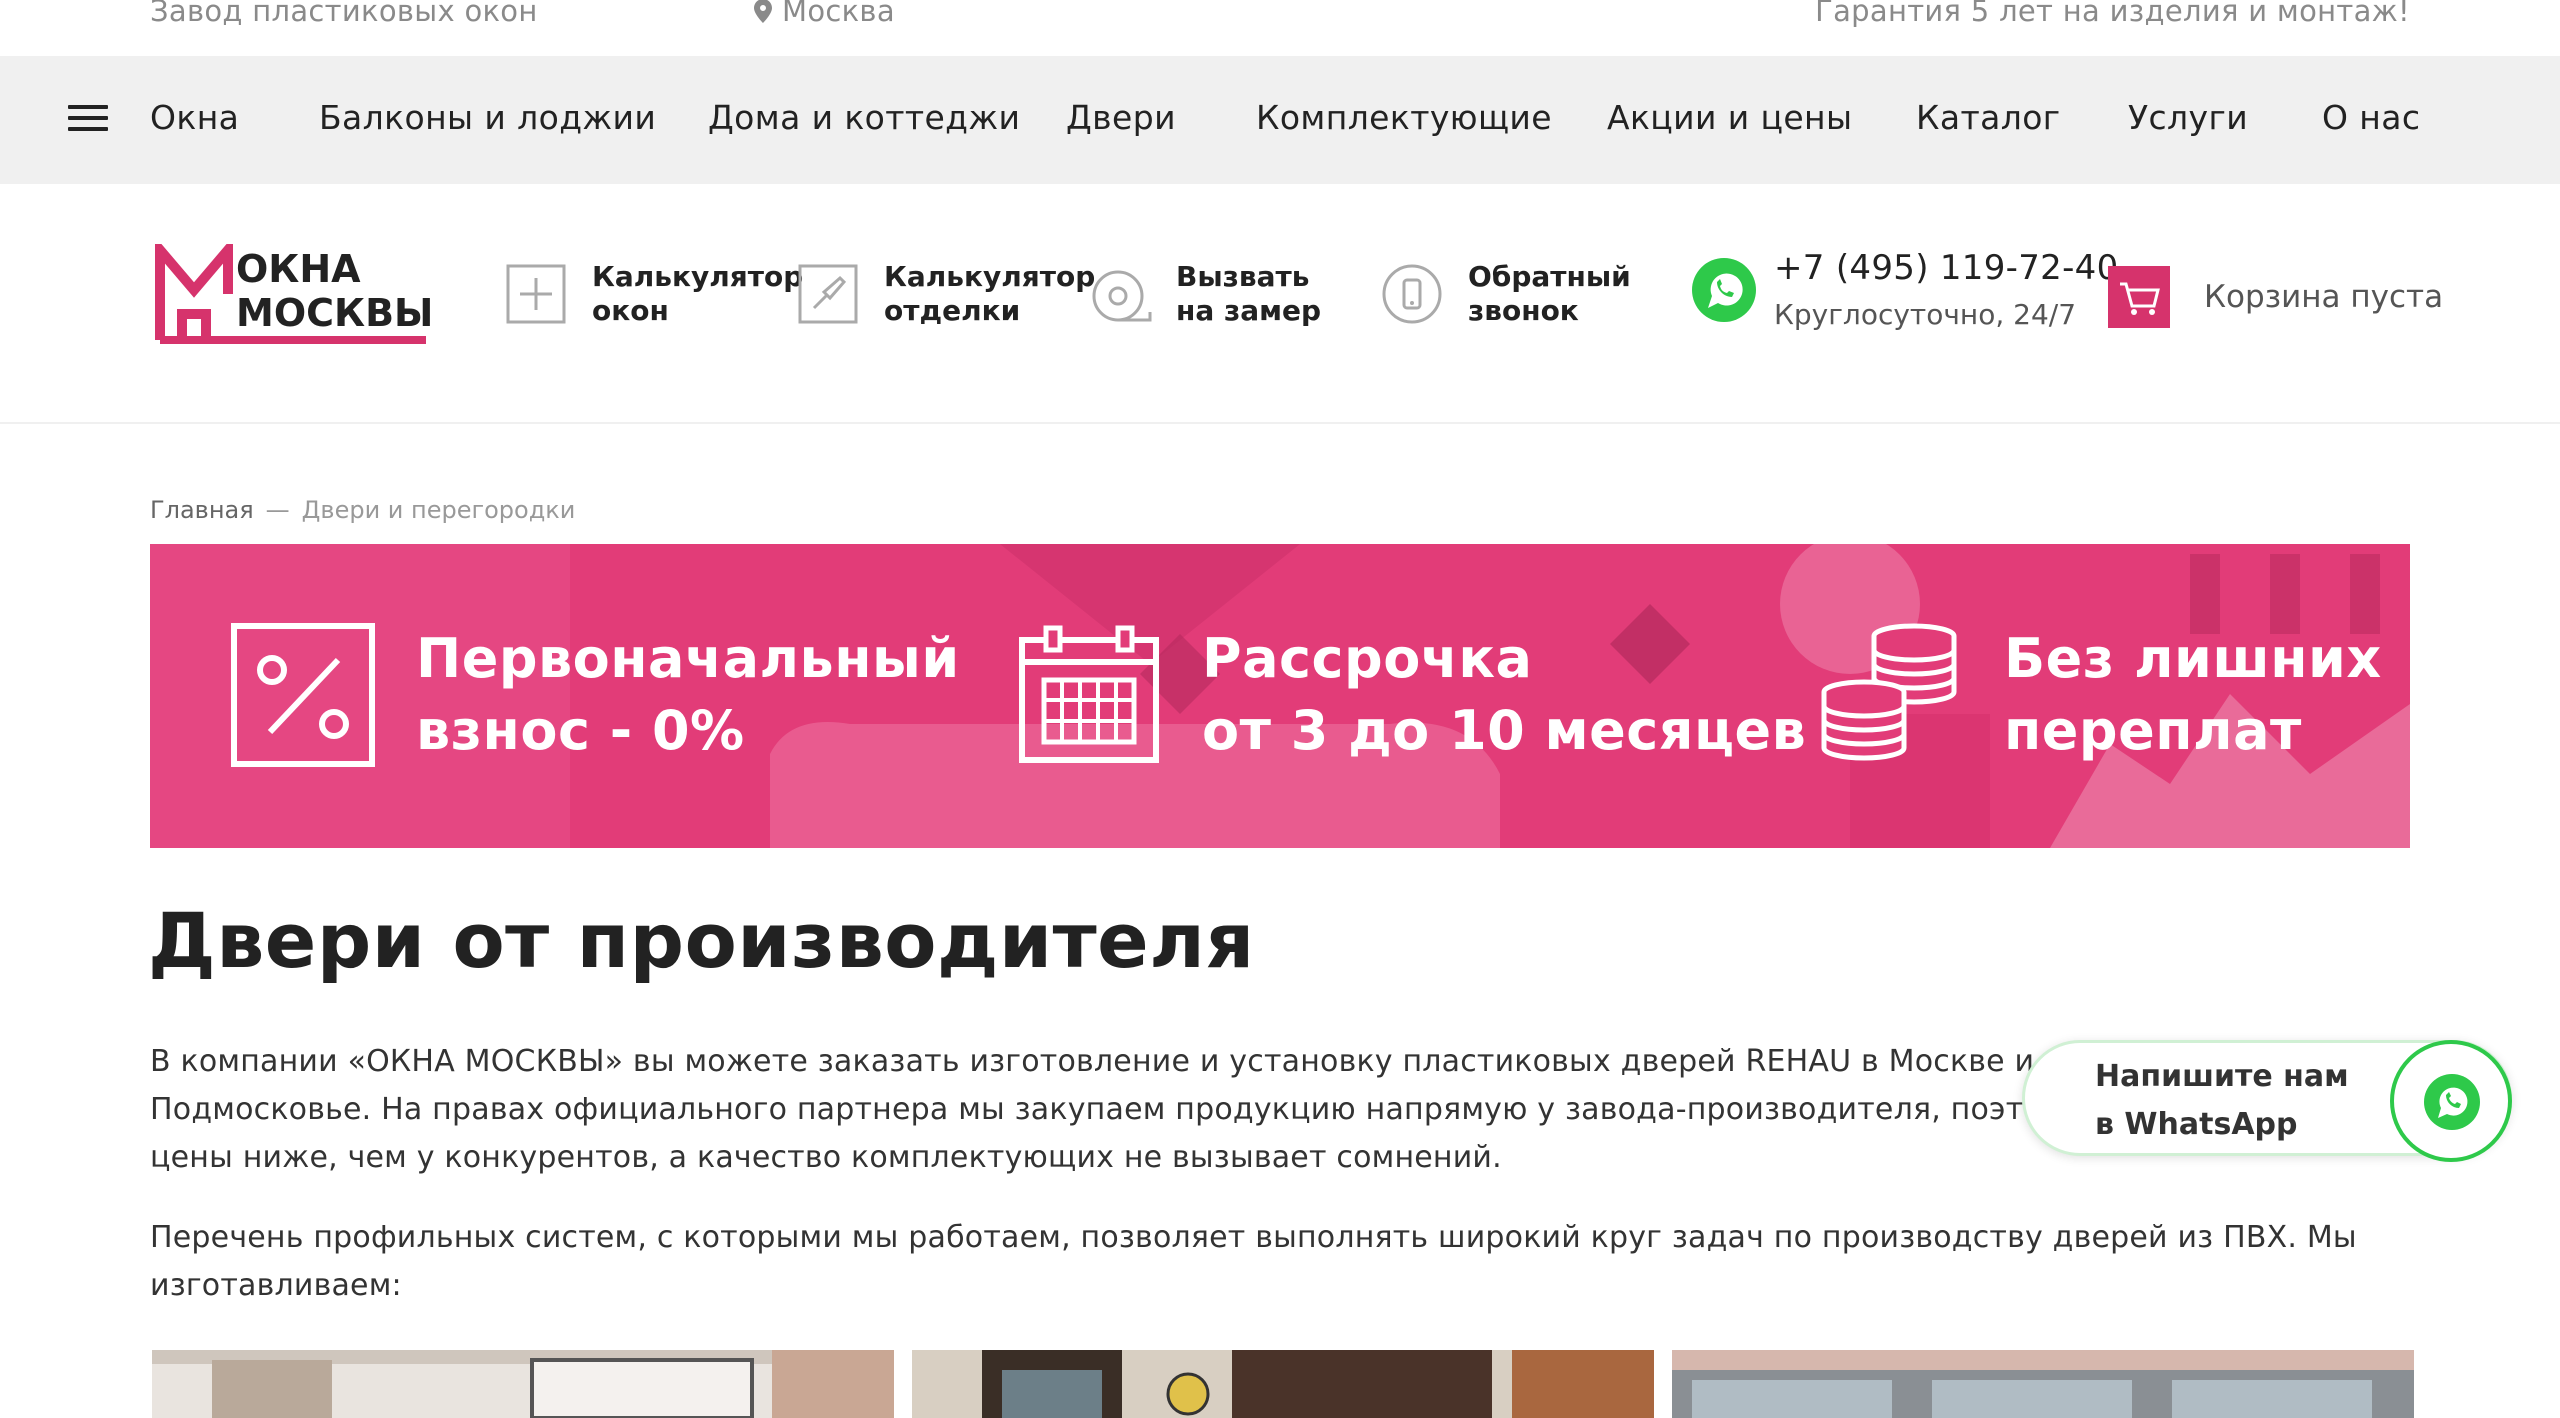  I want to click on site-logo: ОКНА МОСКВЫ, so click(292, 297).